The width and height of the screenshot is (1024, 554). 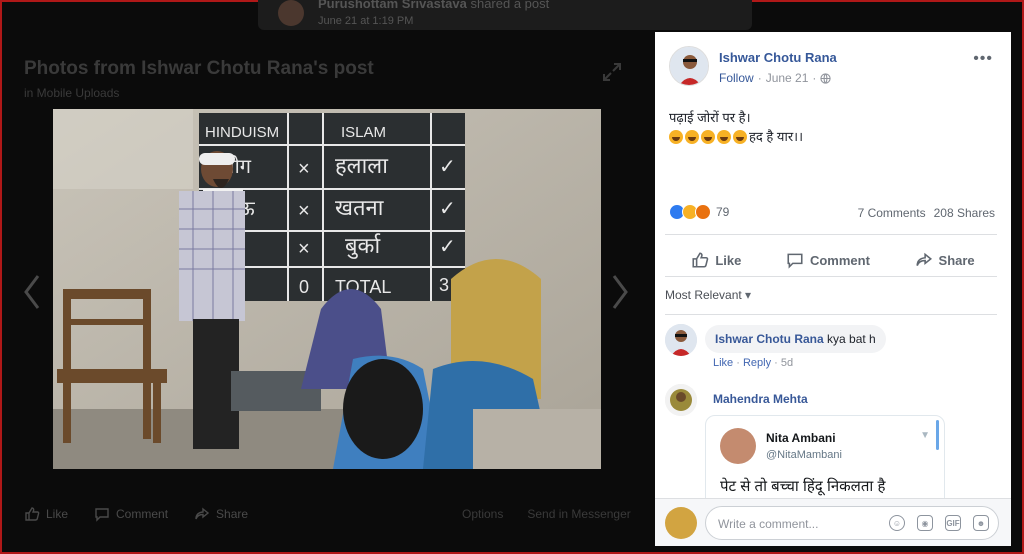 What do you see at coordinates (892, 213) in the screenshot?
I see `comments-count: 7 Comments` at bounding box center [892, 213].